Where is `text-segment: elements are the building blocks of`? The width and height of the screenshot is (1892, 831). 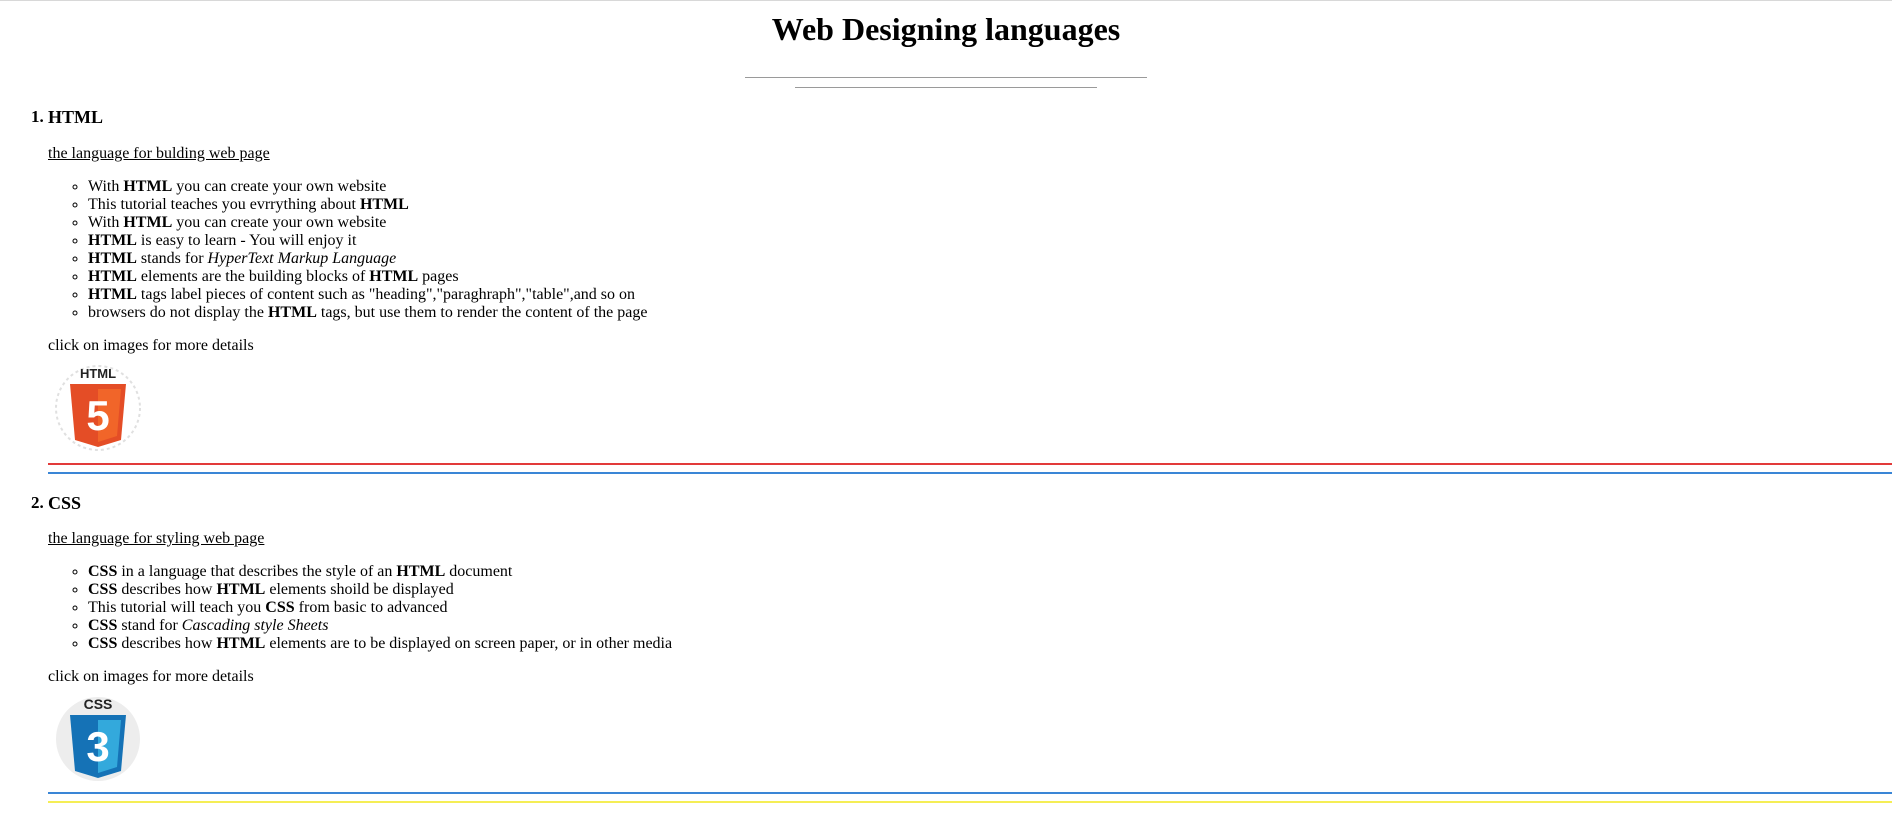
text-segment: elements are the building blocks of is located at coordinates (253, 276).